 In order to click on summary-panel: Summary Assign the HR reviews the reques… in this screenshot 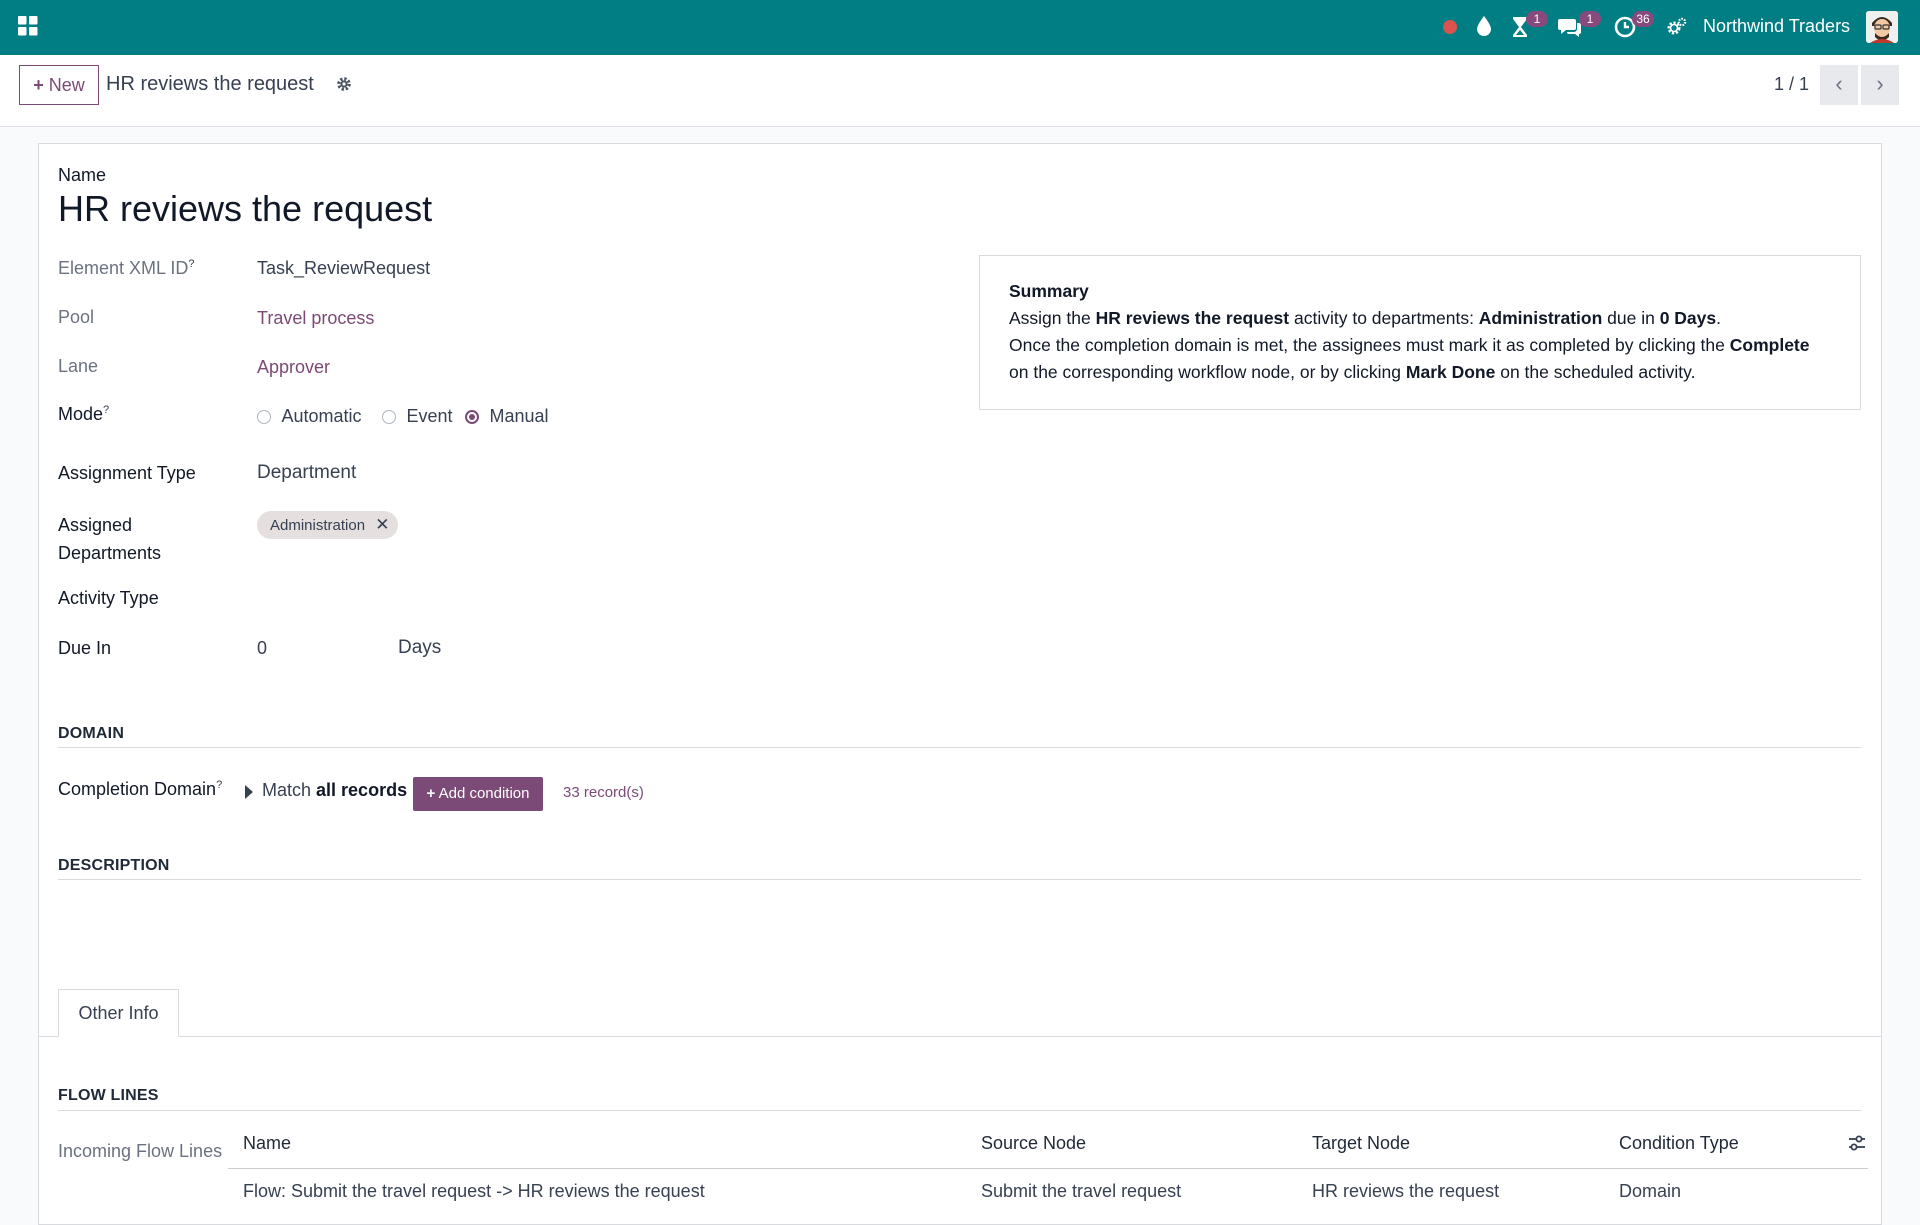, I will do `click(1420, 332)`.